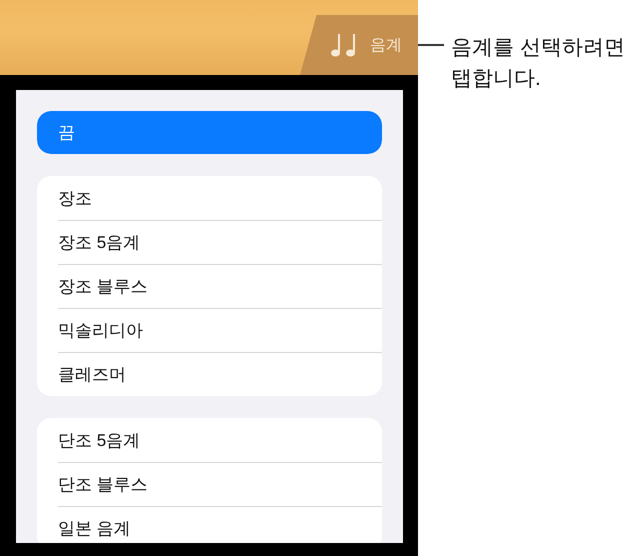  What do you see at coordinates (431, 45) in the screenshot?
I see `leader-line` at bounding box center [431, 45].